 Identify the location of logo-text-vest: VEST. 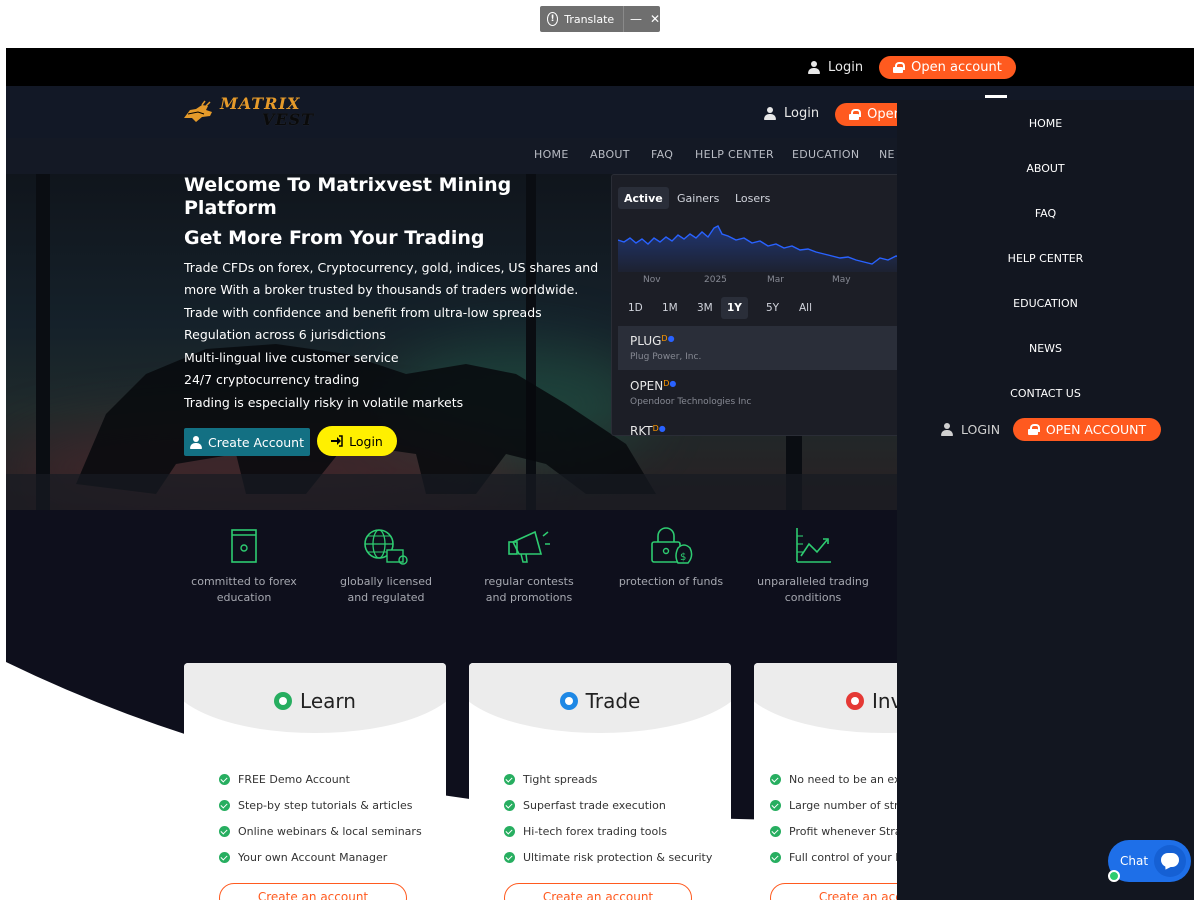
(288, 119).